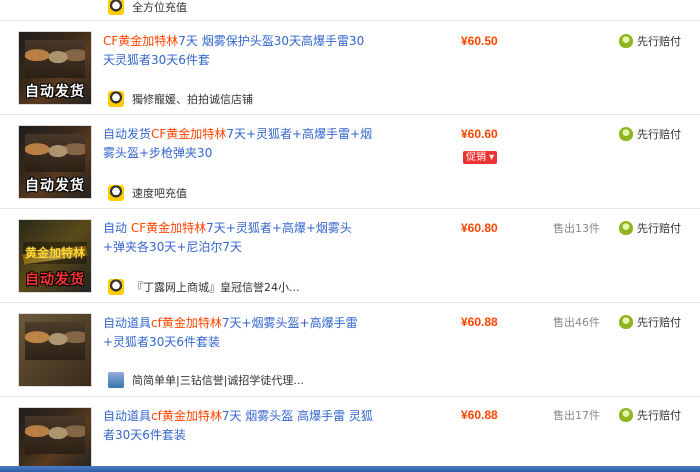  Describe the element at coordinates (116, 380) in the screenshot. I see `wangwang-icon` at that location.